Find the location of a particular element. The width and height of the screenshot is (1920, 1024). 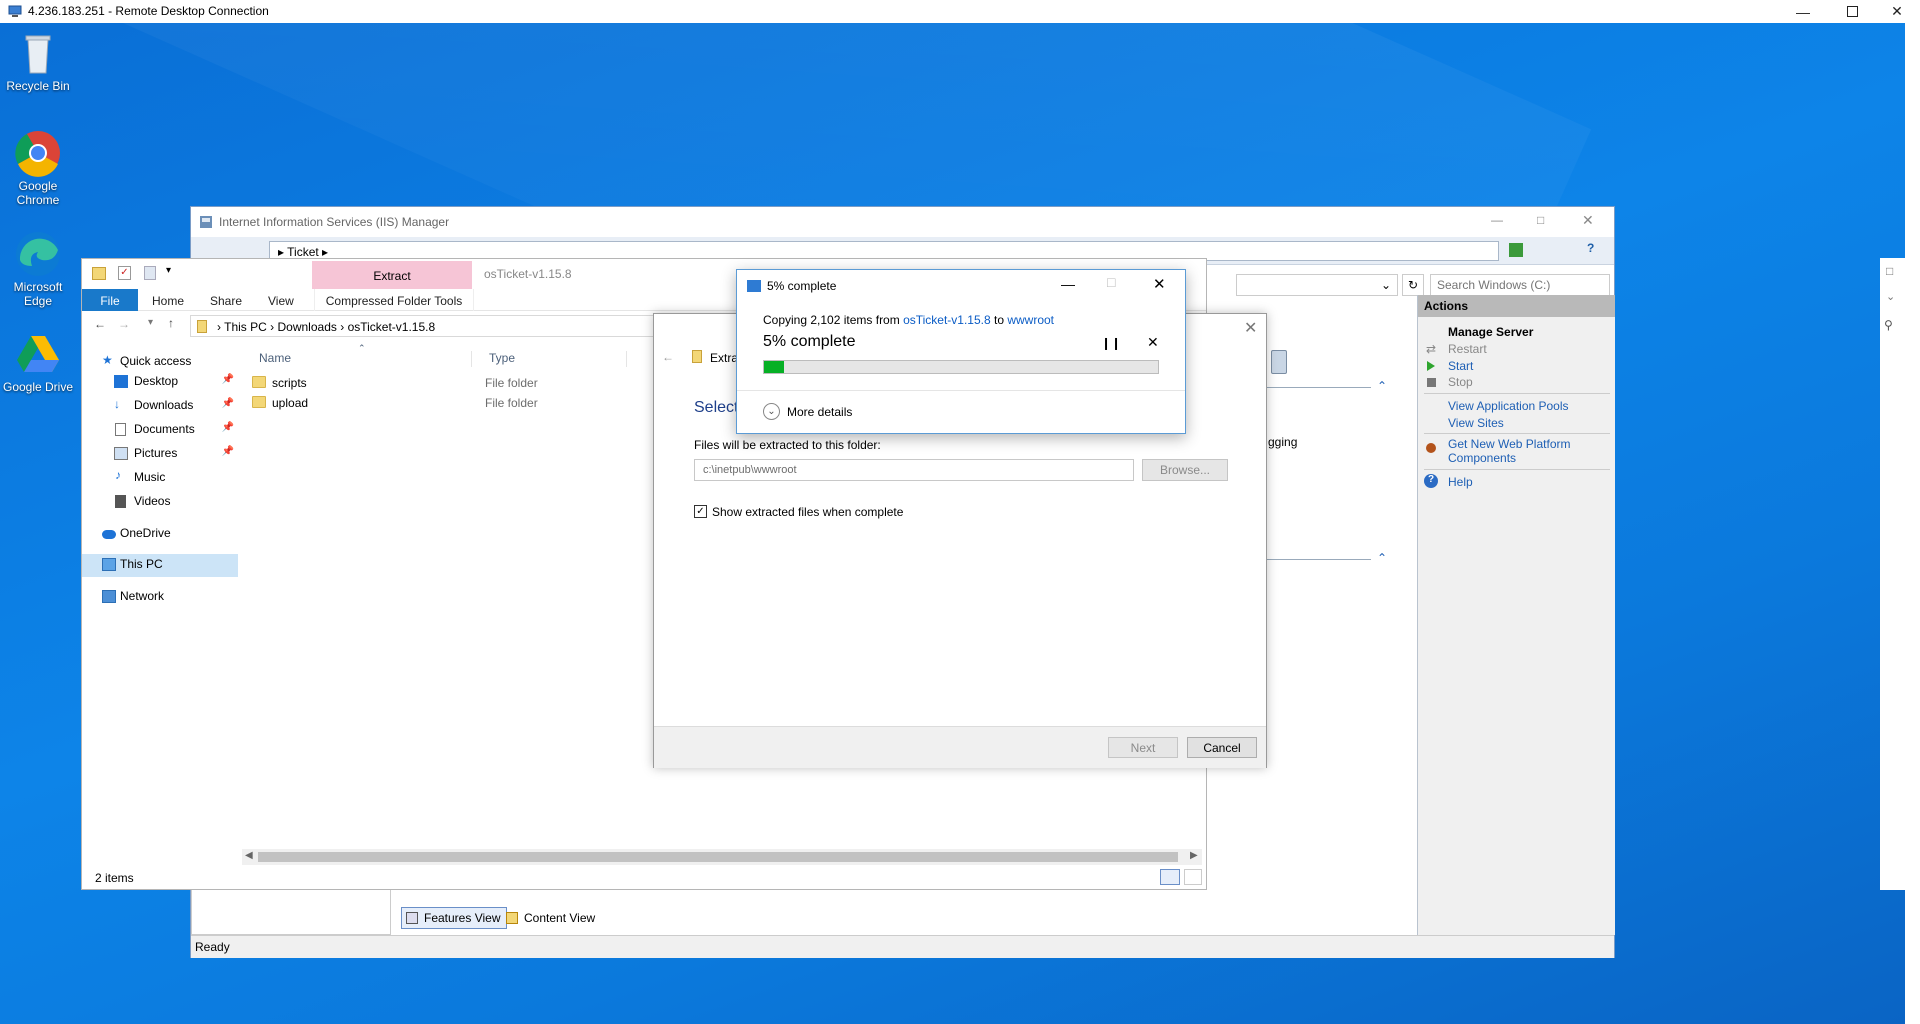

iis-maximize-button: □ is located at coordinates (1540, 220).